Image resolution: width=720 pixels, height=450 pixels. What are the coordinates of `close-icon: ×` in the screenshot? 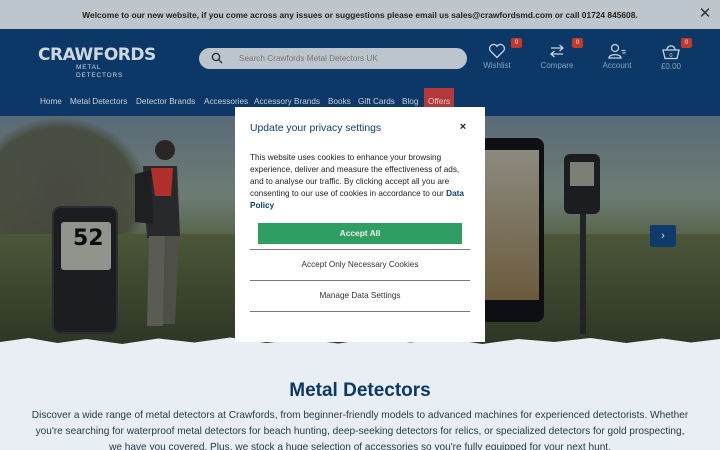 It's located at (463, 127).